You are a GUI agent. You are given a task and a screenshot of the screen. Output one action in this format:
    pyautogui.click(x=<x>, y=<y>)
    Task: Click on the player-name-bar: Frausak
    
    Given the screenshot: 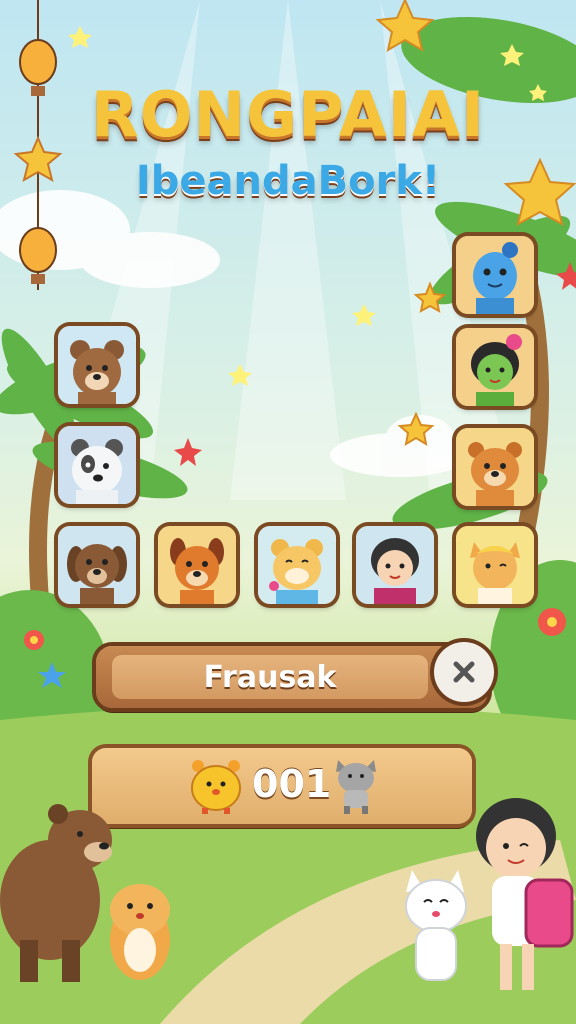 What is the action you would take?
    pyautogui.click(x=295, y=675)
    